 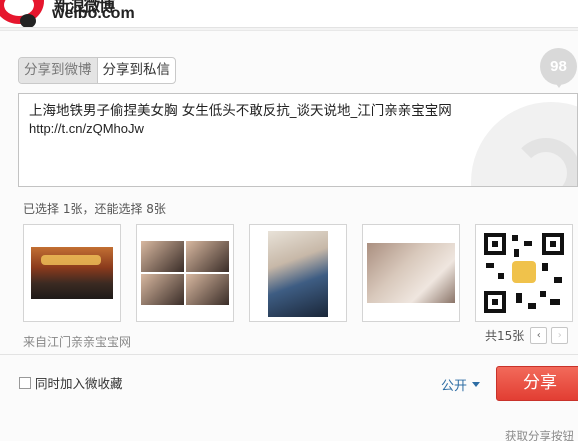 I want to click on thumbnail-pager: 共15张 ‹ ›, so click(x=528, y=335).